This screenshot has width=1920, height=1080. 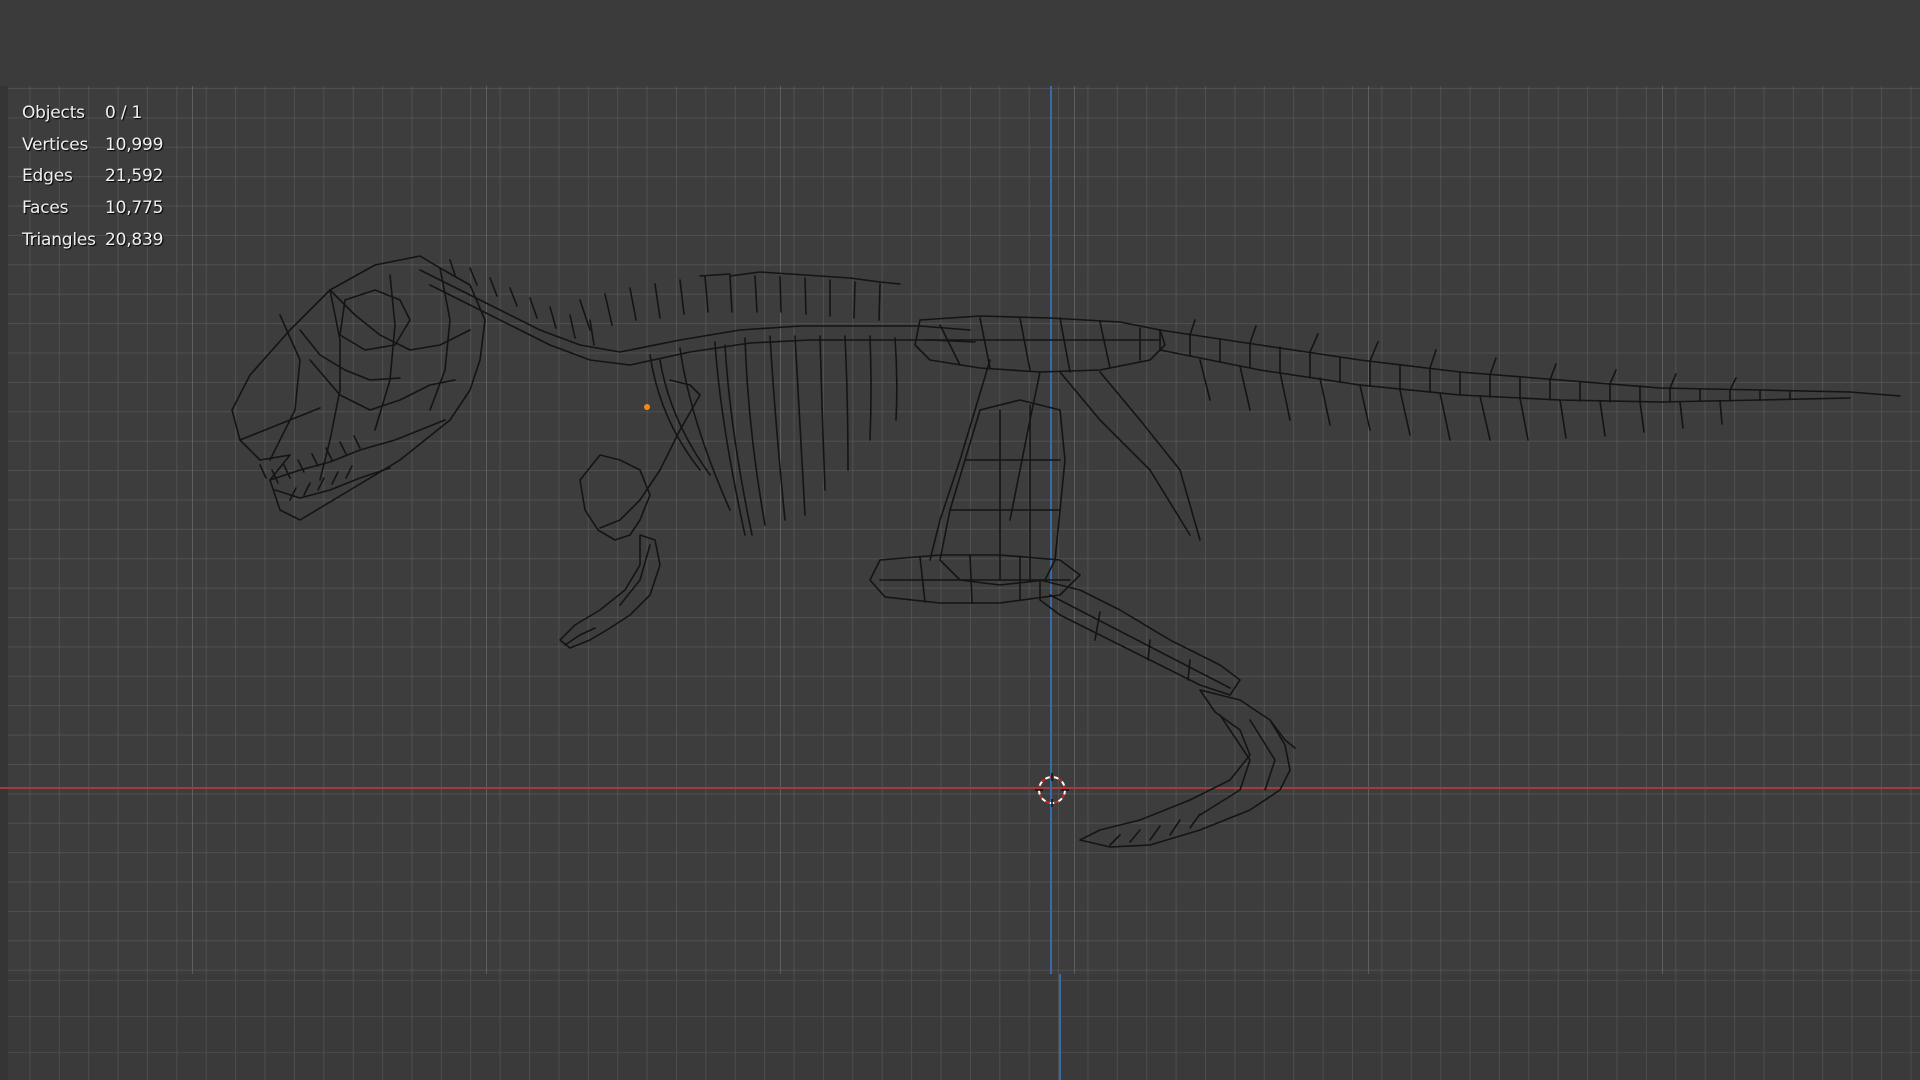 I want to click on stat-label: Vertices, so click(x=55, y=144).